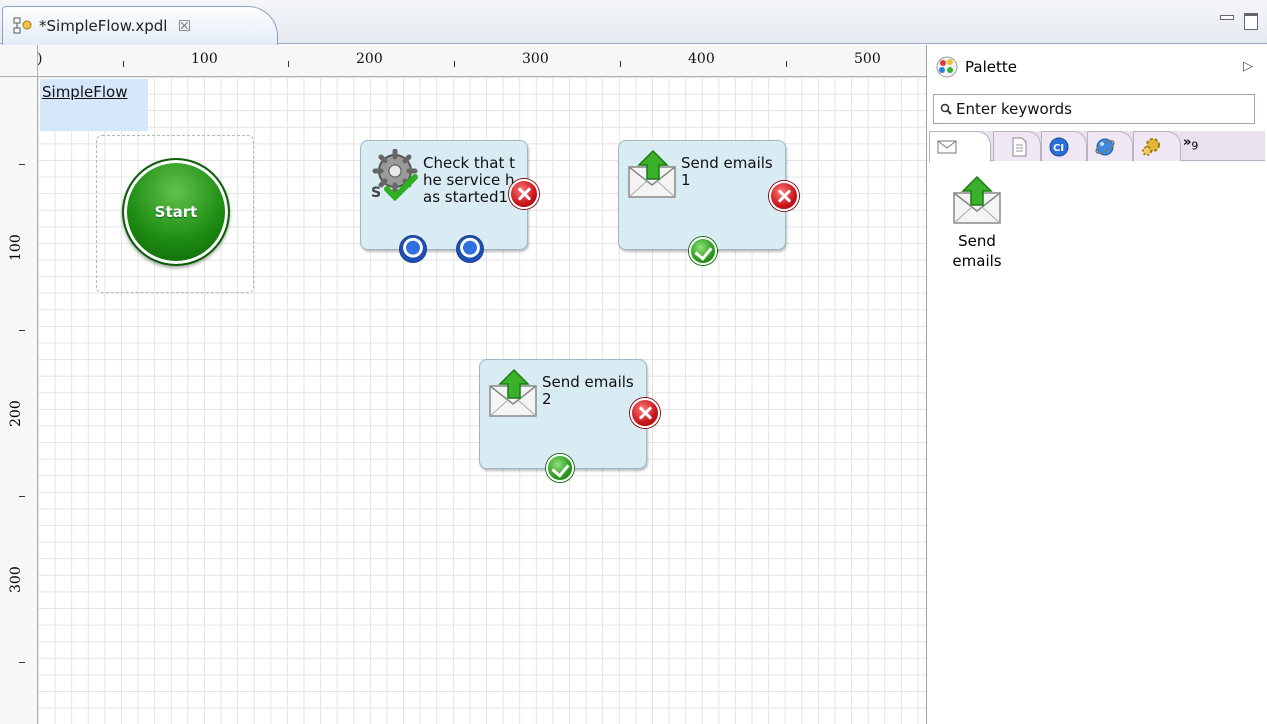  I want to click on editor-tab: *SimpleFlow.xpdl ☒, so click(140, 25).